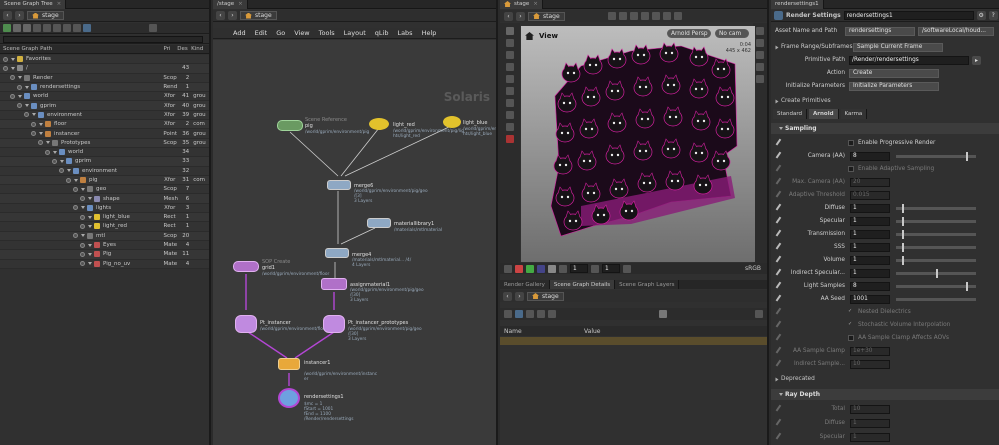  Describe the element at coordinates (510, 103) in the screenshot. I see `light-tool-icon` at that location.